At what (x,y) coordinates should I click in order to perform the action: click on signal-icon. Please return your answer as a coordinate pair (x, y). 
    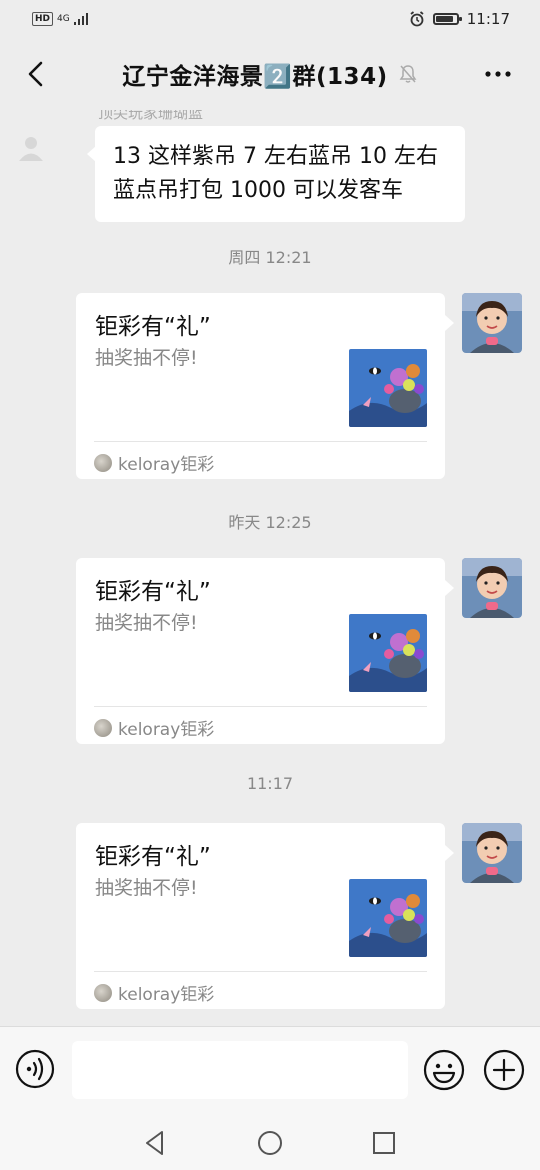
    Looking at the image, I should click on (80, 19).